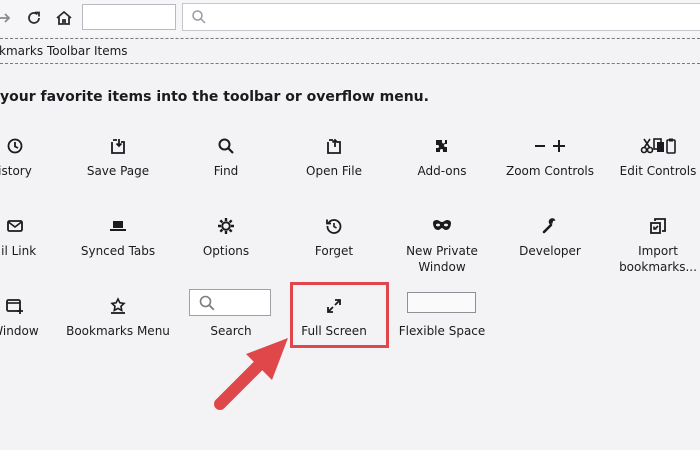 The width and height of the screenshot is (700, 450). I want to click on palette-item-label: New Private Window, so click(442, 259).